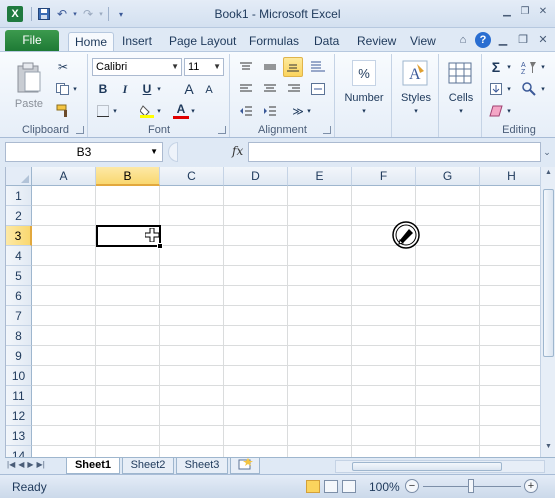 The width and height of the screenshot is (555, 498). What do you see at coordinates (115, 111) in the screenshot?
I see `borders-dropdown-icon: ▾` at bounding box center [115, 111].